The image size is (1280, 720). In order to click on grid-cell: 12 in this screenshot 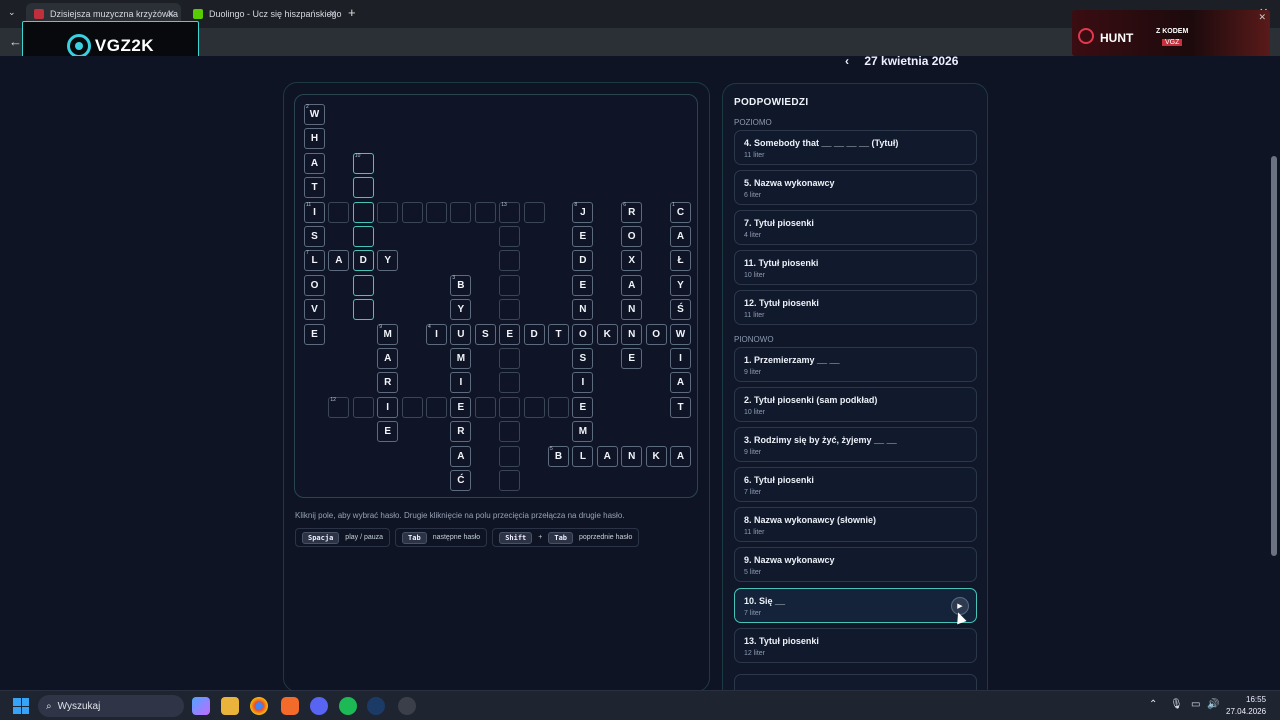, I will do `click(339, 407)`.